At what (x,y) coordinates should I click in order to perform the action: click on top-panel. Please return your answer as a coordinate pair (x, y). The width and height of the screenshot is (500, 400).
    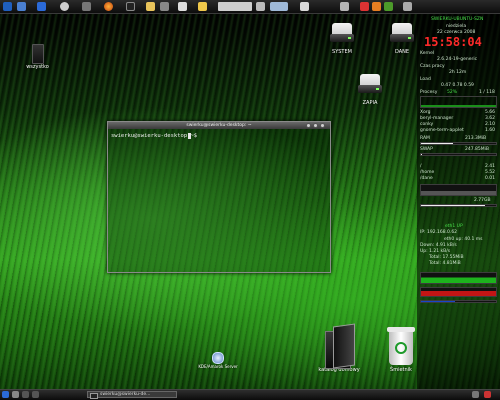
    Looking at the image, I should click on (250, 7).